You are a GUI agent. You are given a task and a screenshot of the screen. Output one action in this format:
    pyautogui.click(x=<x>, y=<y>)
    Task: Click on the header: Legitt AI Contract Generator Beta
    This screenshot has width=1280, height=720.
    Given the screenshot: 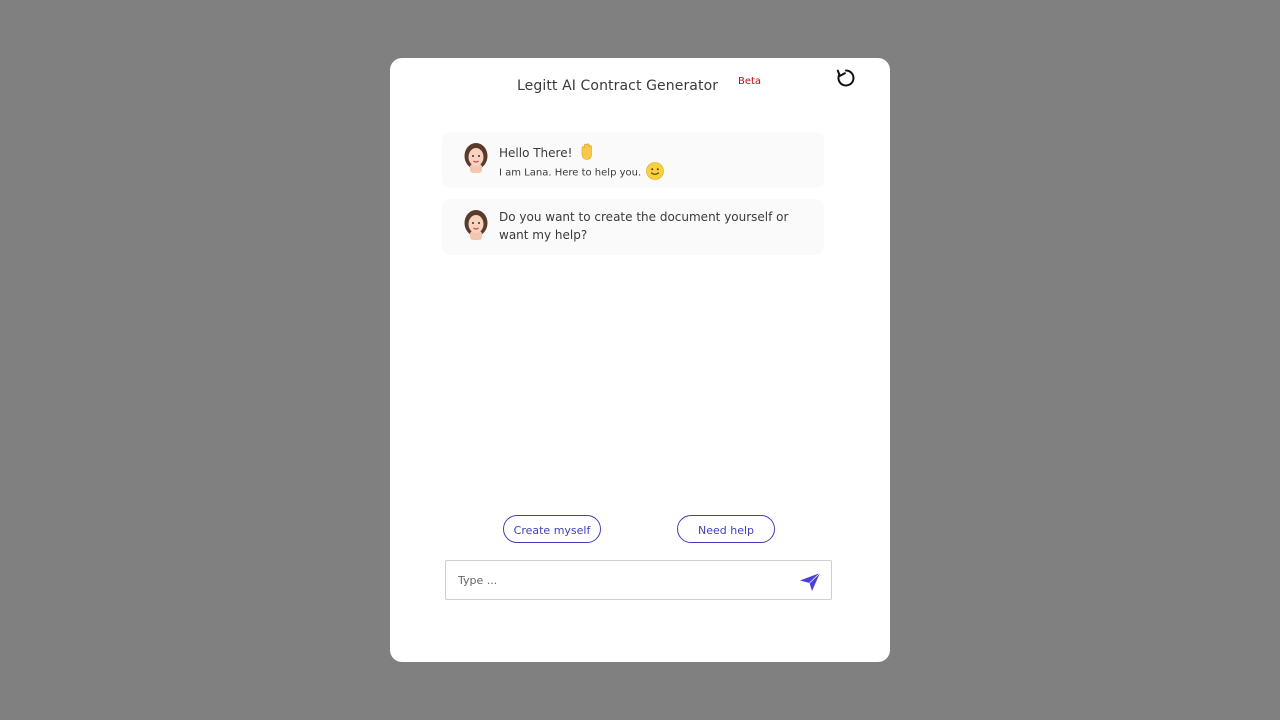 What is the action you would take?
    pyautogui.click(x=640, y=87)
    